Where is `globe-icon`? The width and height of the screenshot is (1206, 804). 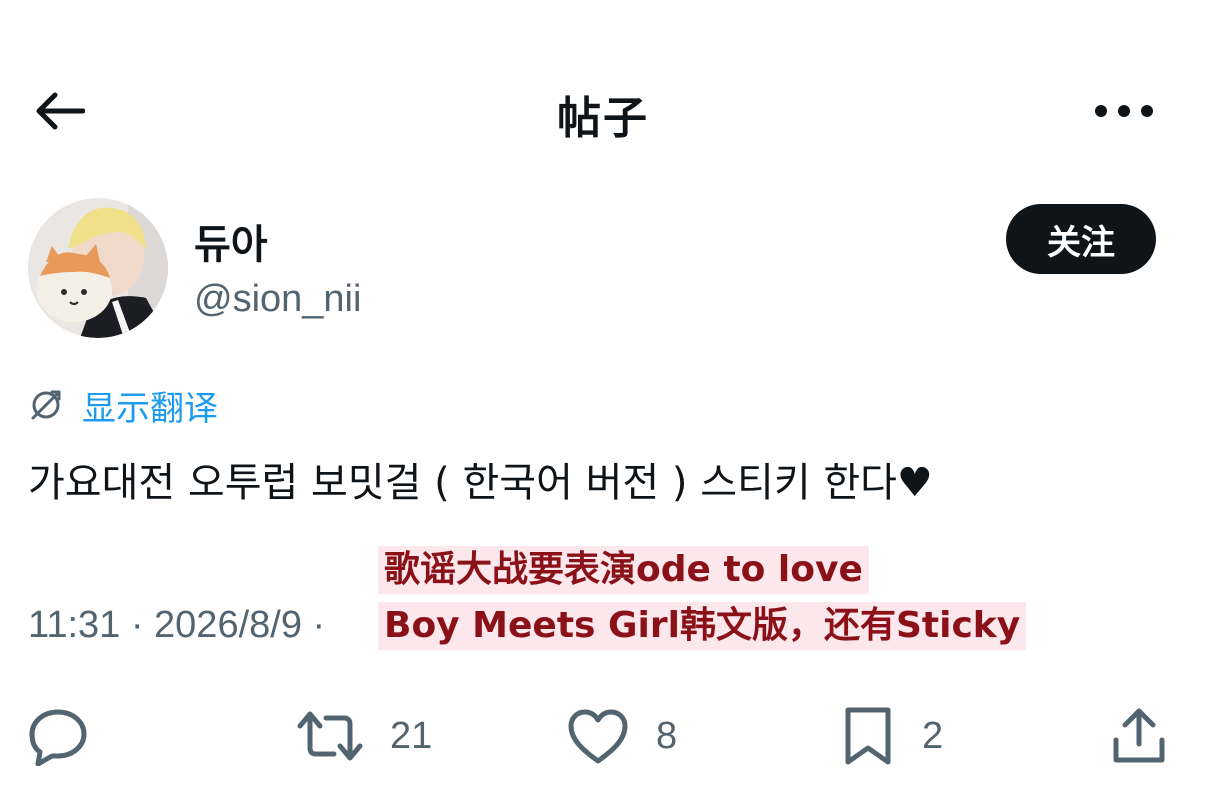 globe-icon is located at coordinates (46, 405).